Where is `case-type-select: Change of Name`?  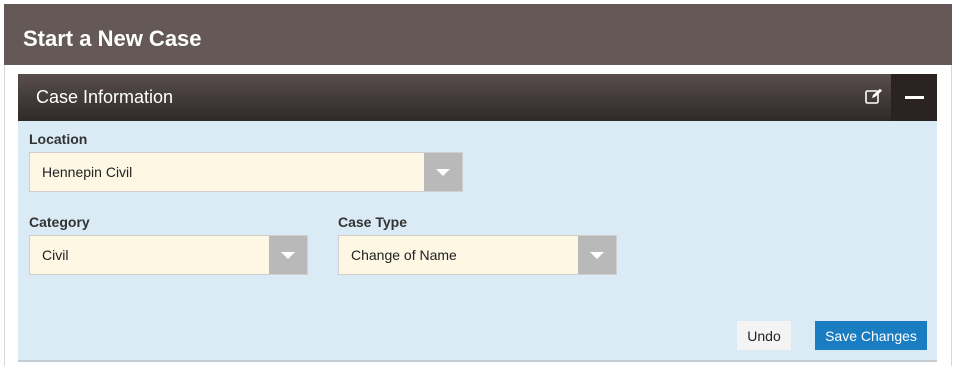 case-type-select: Change of Name is located at coordinates (477, 255).